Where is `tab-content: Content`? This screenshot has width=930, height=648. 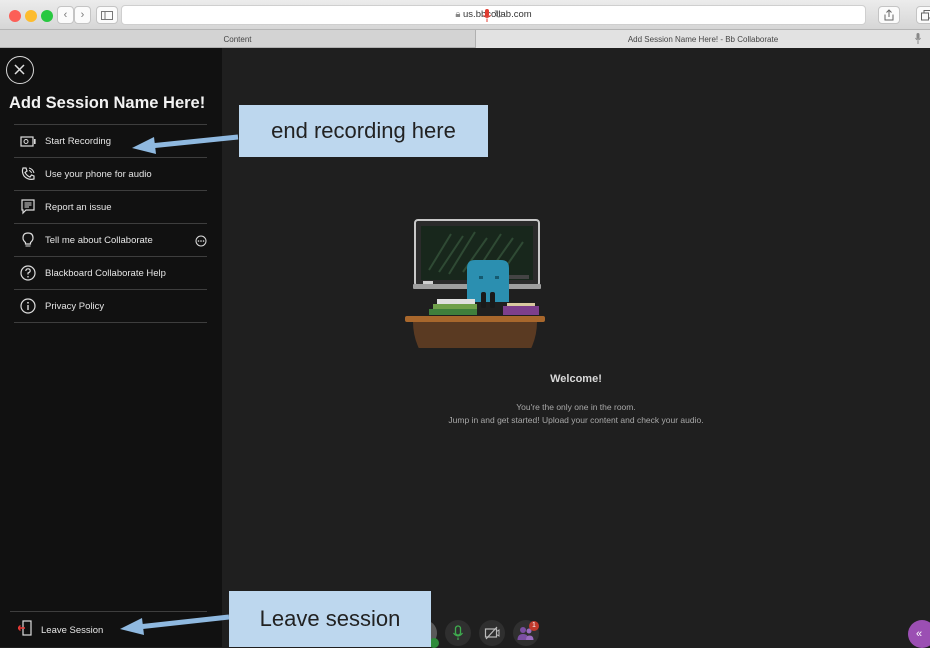 tab-content: Content is located at coordinates (238, 39).